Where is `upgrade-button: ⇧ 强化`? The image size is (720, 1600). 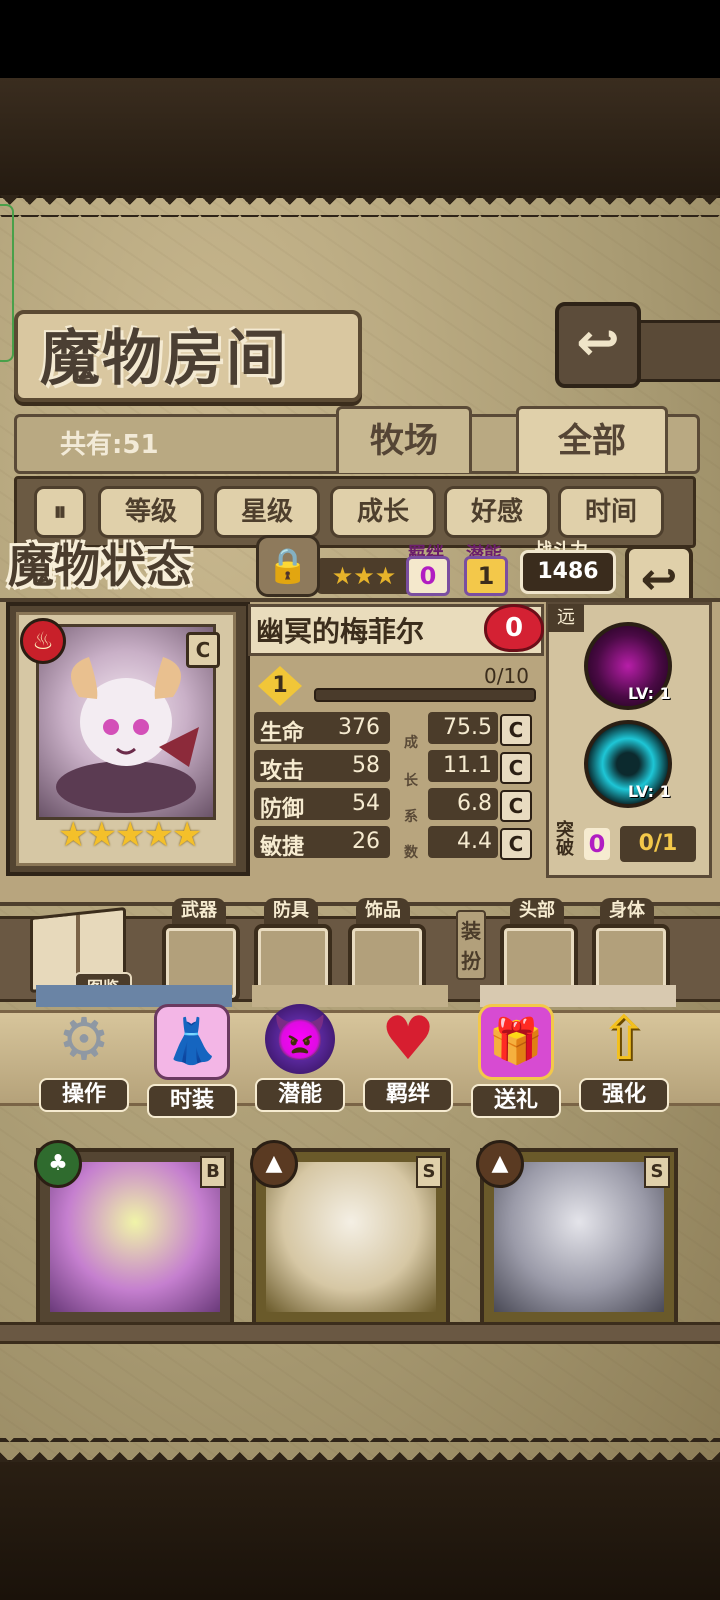 upgrade-button: ⇧ 强化 is located at coordinates (624, 1058).